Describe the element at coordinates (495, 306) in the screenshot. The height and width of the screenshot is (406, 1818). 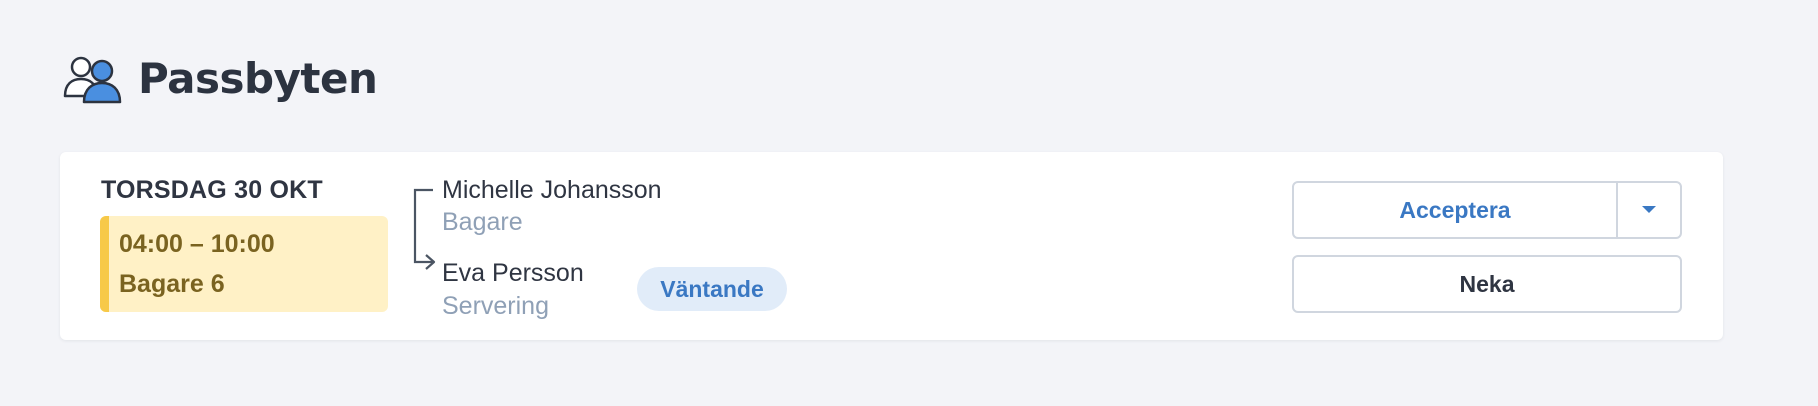
I see `to-person-role: Servering` at that location.